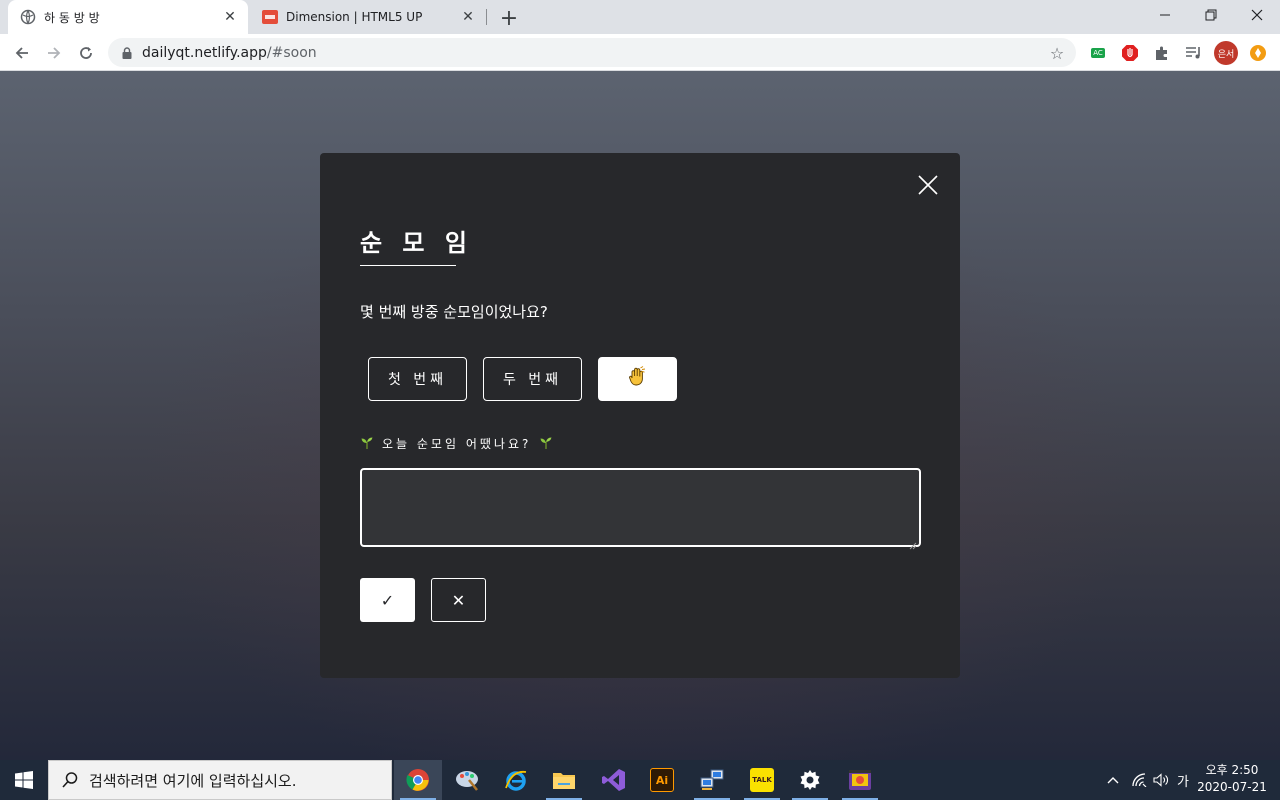 This screenshot has width=1280, height=800. Describe the element at coordinates (291, 52) in the screenshot. I see `url-path: /#soon` at that location.